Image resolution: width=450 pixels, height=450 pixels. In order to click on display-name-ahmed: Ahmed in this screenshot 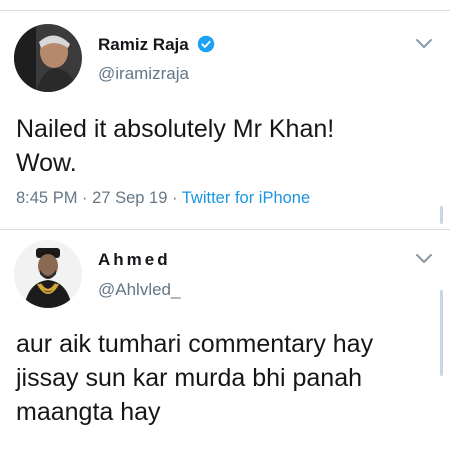, I will do `click(134, 260)`.